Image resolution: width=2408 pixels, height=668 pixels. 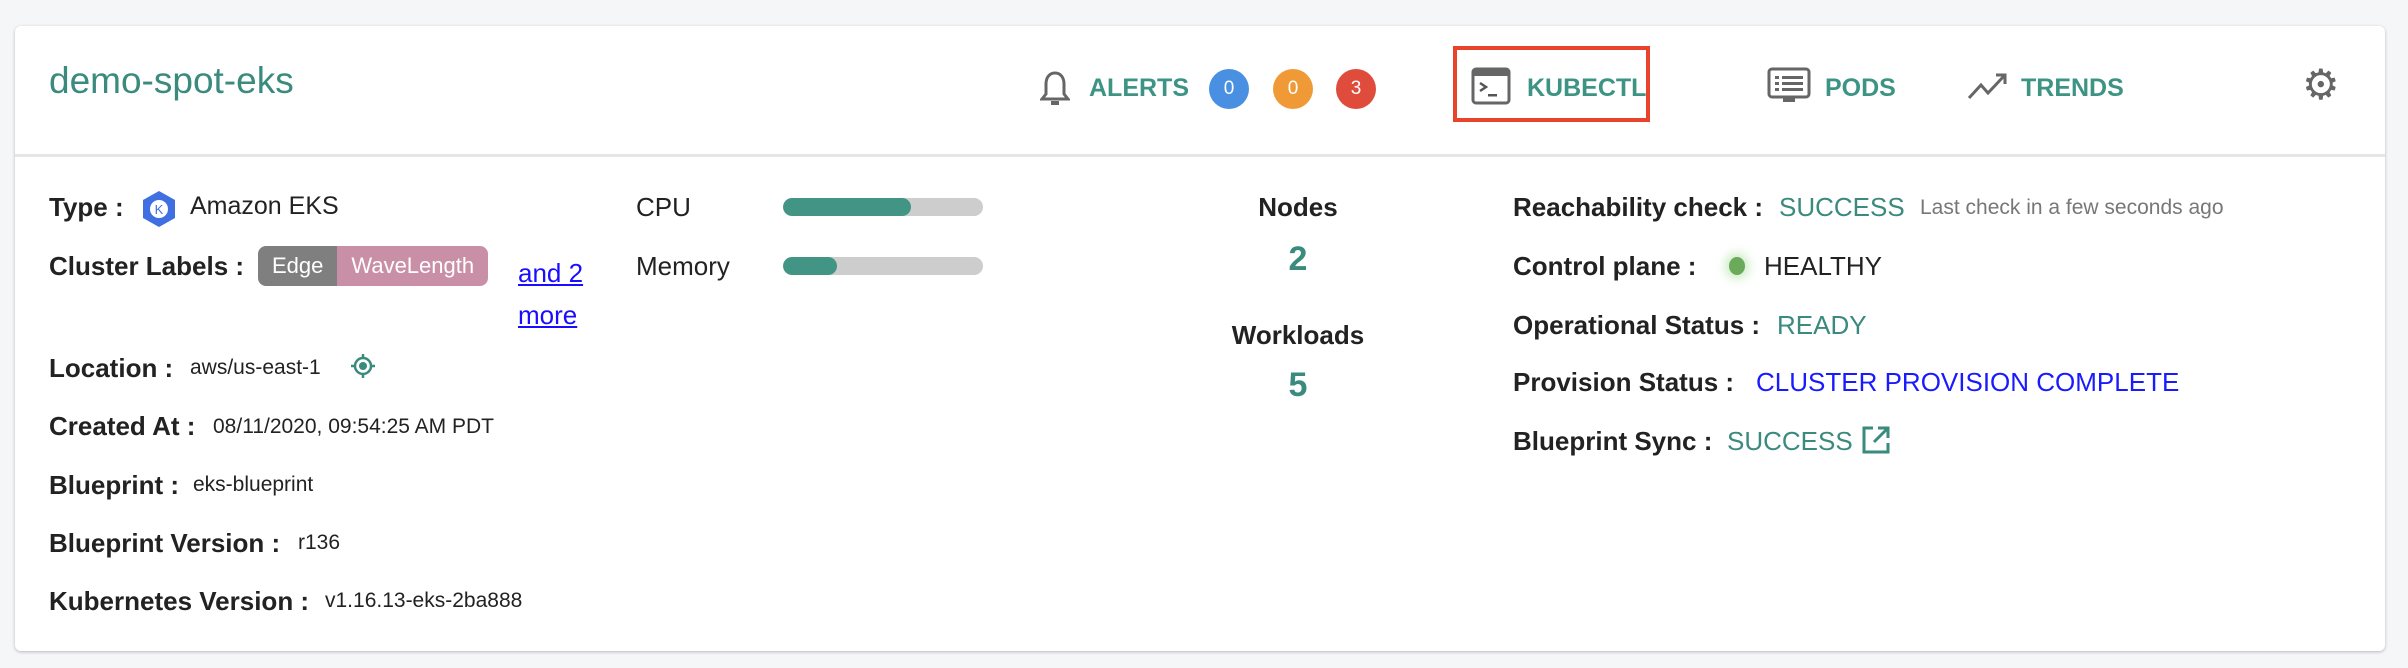 I want to click on workloads-count: 5, so click(x=1298, y=385).